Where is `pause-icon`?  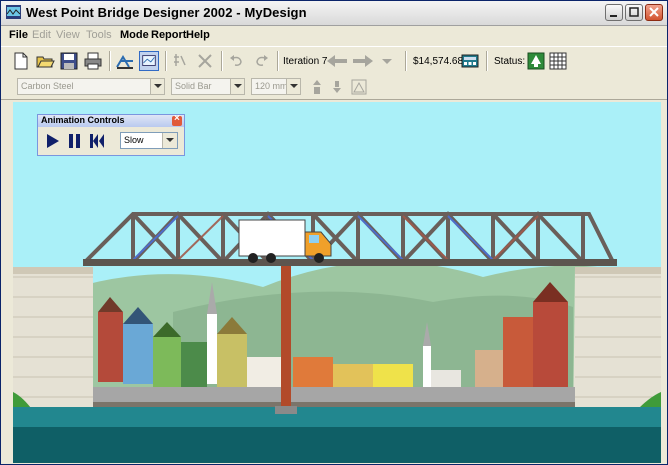 pause-icon is located at coordinates (75, 141).